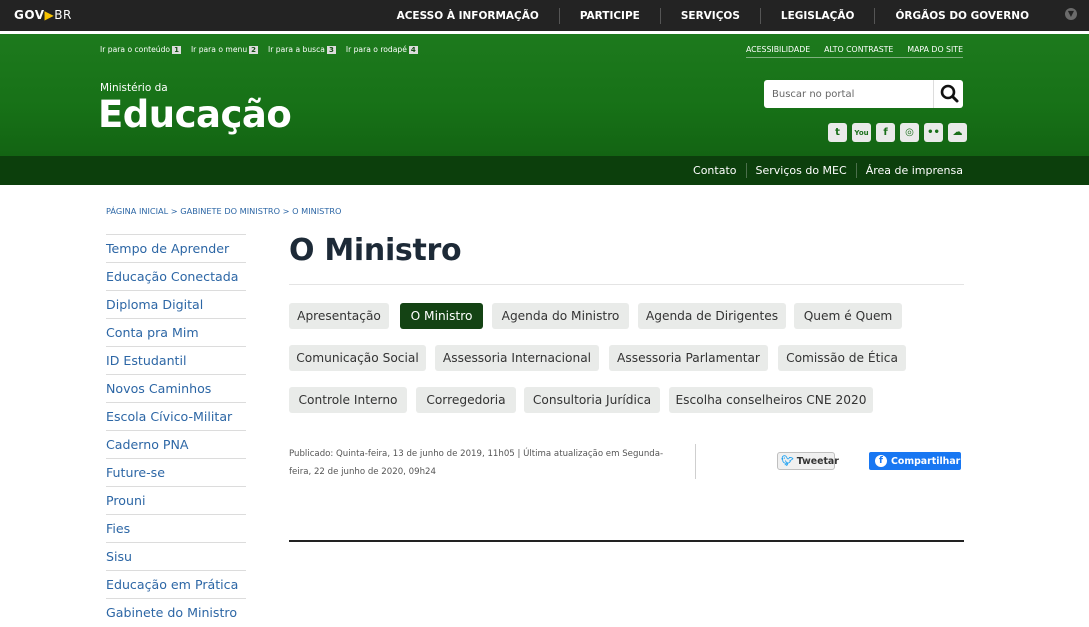 This screenshot has height=627, width=1089. I want to click on tab-comunicacao-social: Comunicação Social, so click(357, 358).